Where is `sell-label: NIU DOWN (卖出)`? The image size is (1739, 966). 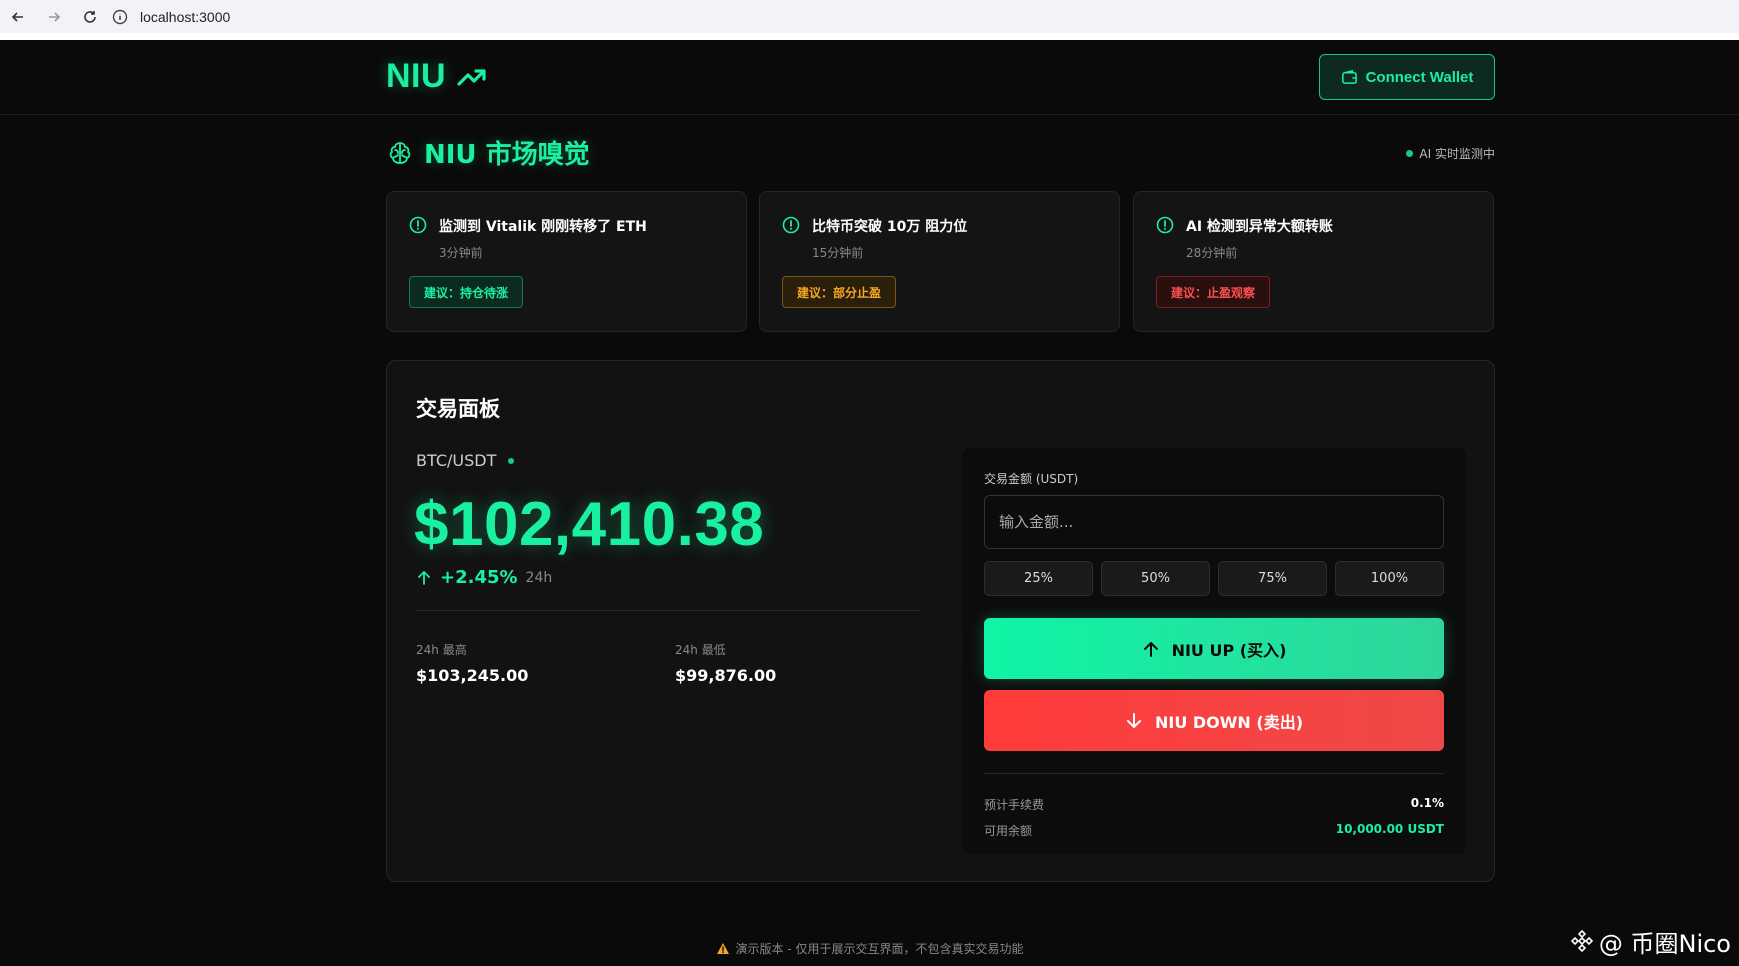
sell-label: NIU DOWN (卖出) is located at coordinates (1229, 722).